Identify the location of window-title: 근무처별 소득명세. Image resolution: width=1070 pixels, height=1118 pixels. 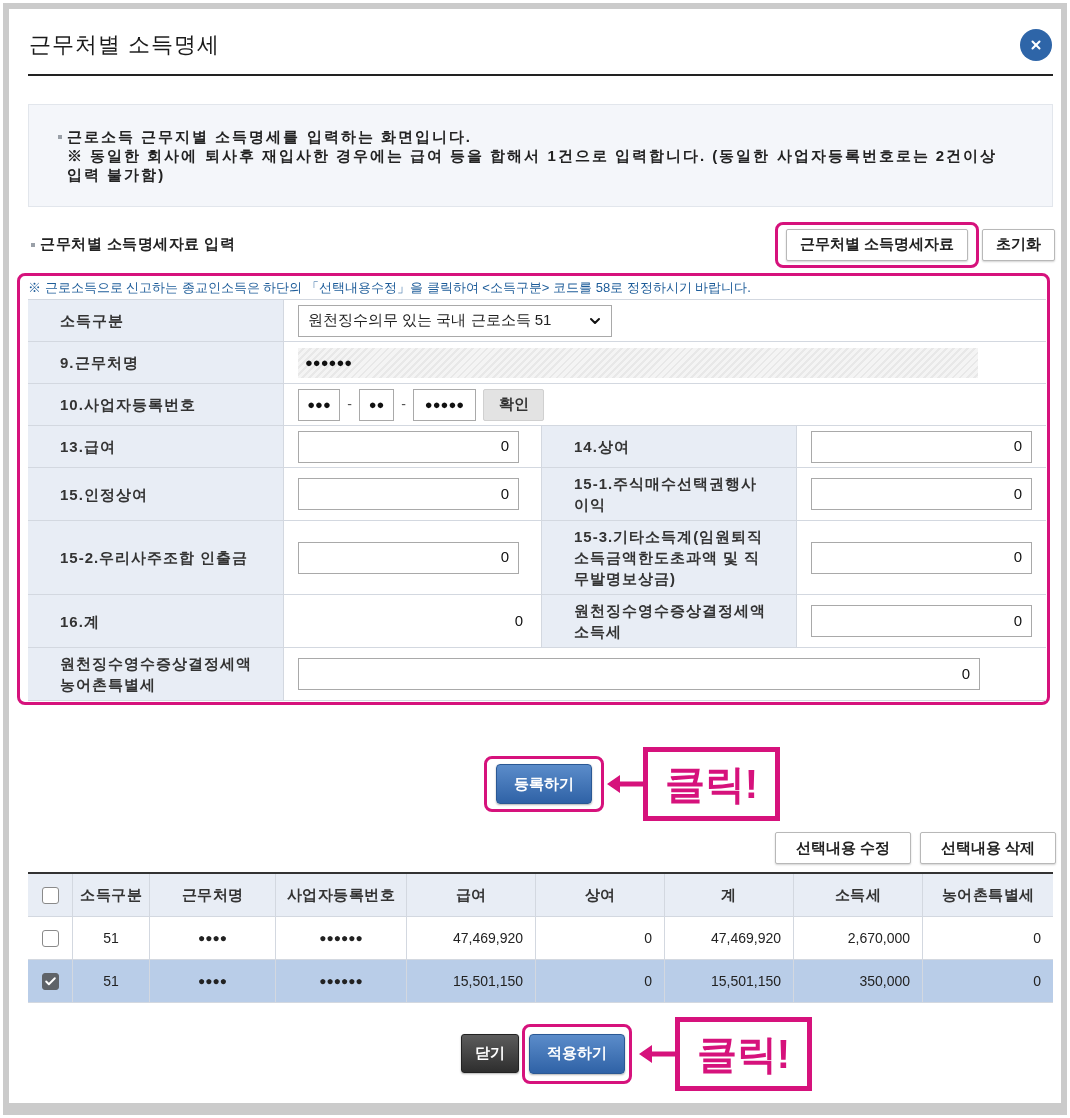
(124, 45).